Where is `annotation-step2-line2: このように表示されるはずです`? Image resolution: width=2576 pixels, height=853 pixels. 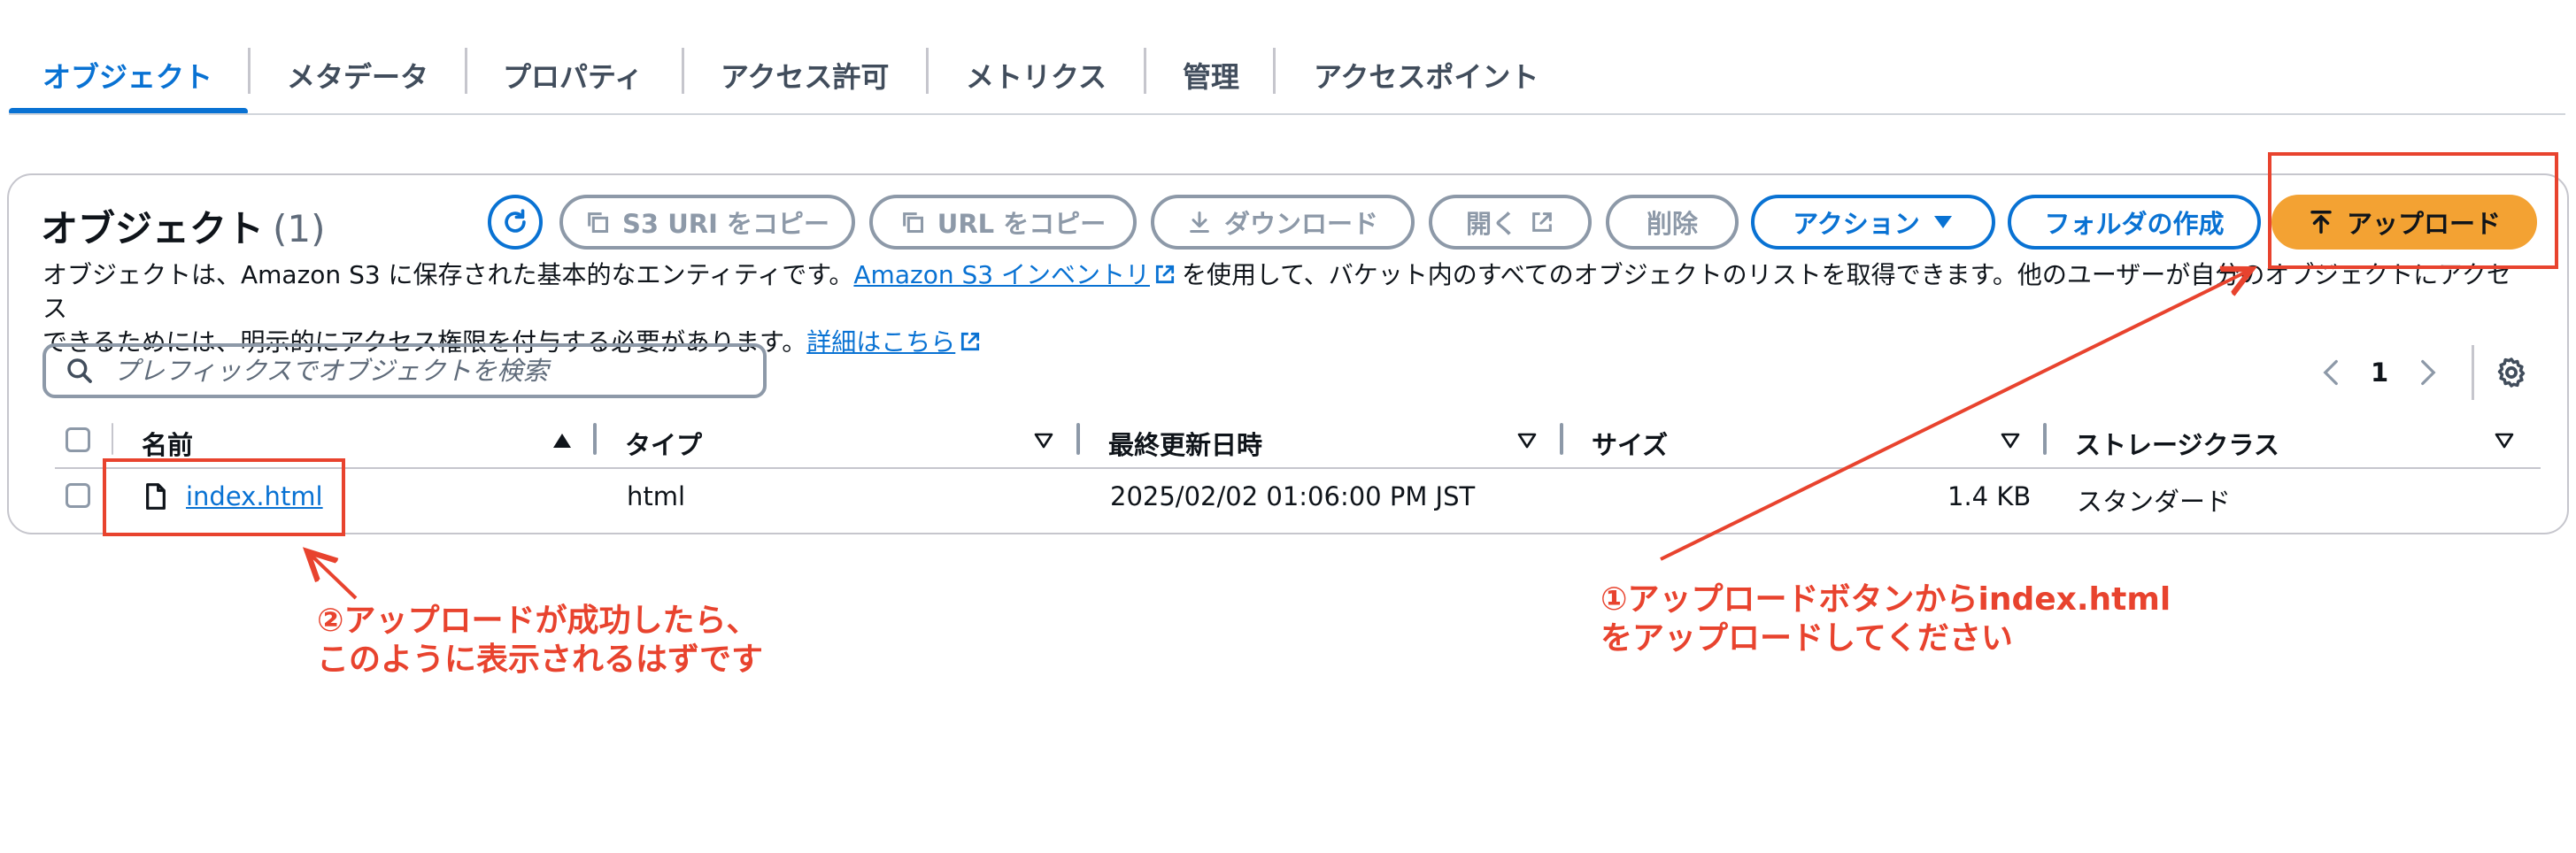
annotation-step2-line2: このように表示されるはずです is located at coordinates (540, 660).